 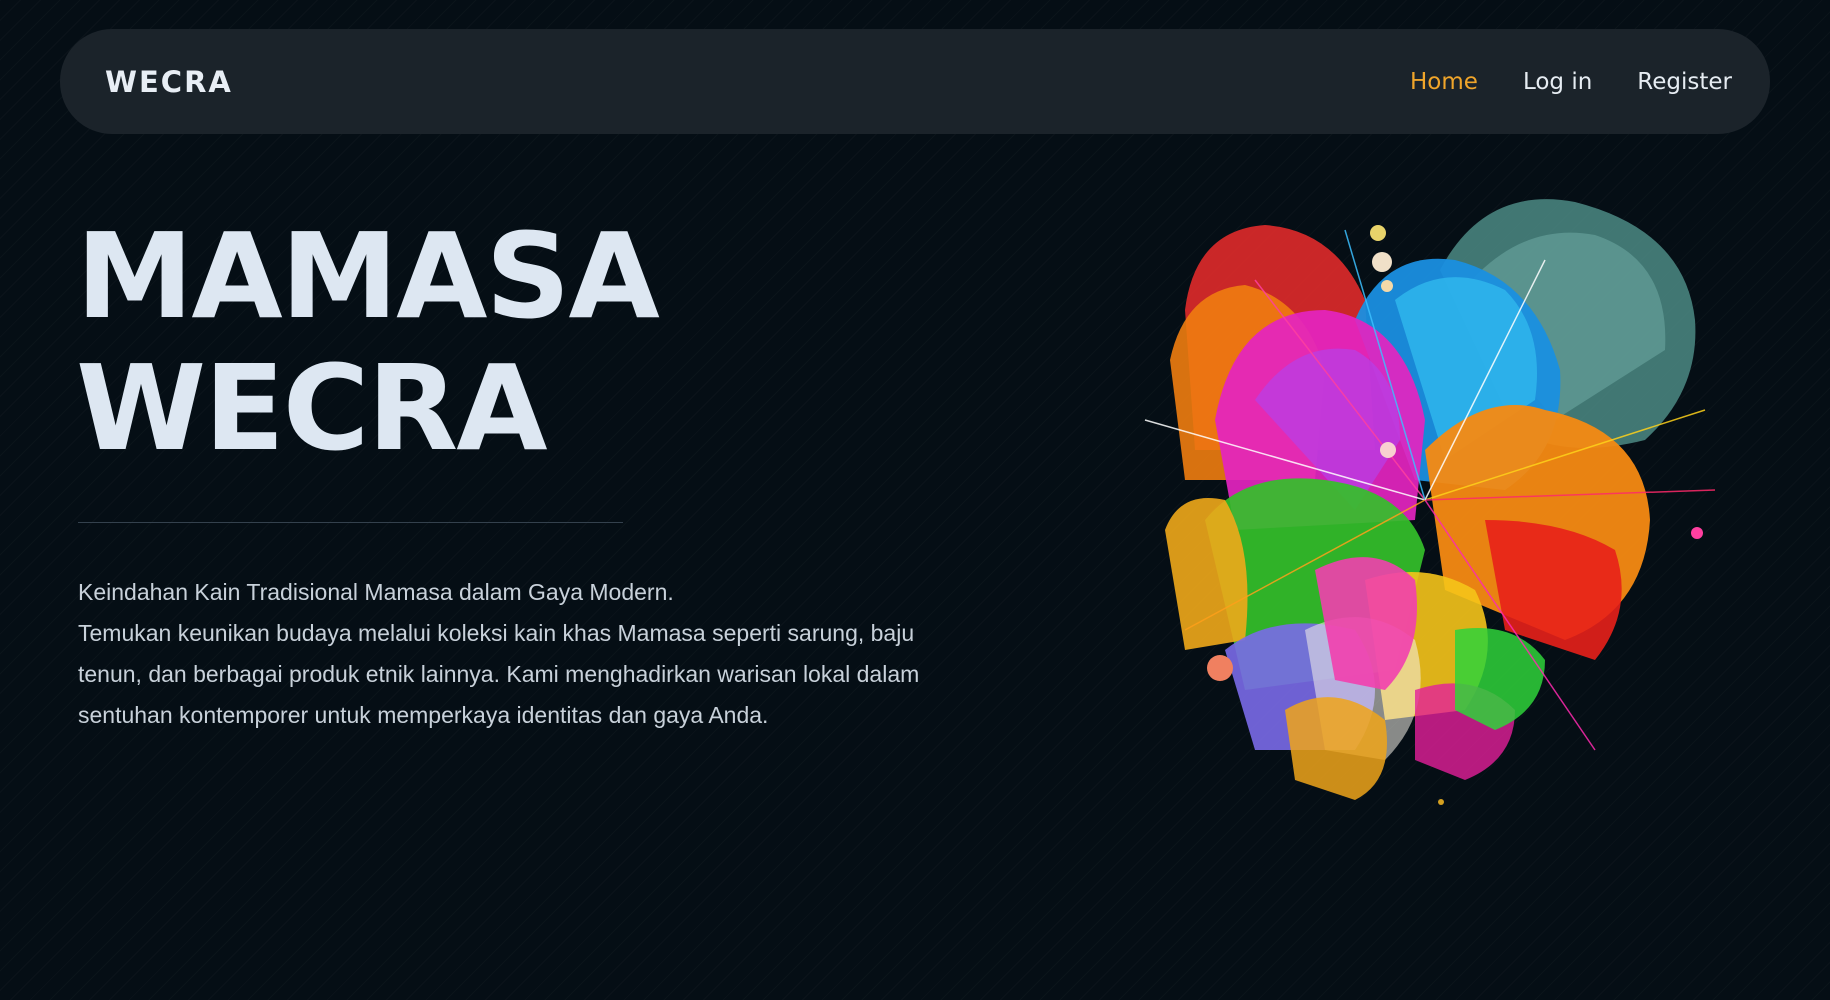 I want to click on nav-link-home: Home, so click(x=1444, y=82).